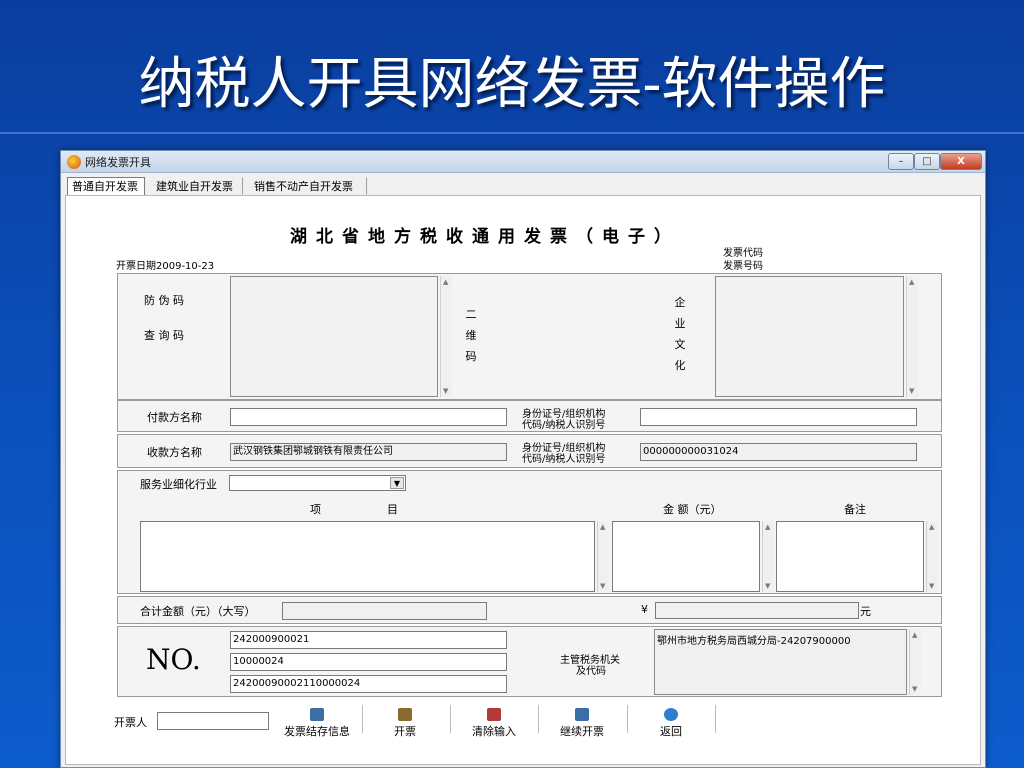 The height and width of the screenshot is (768, 1024). Describe the element at coordinates (778, 452) in the screenshot. I see `payee-id-input: 000000000031024` at that location.